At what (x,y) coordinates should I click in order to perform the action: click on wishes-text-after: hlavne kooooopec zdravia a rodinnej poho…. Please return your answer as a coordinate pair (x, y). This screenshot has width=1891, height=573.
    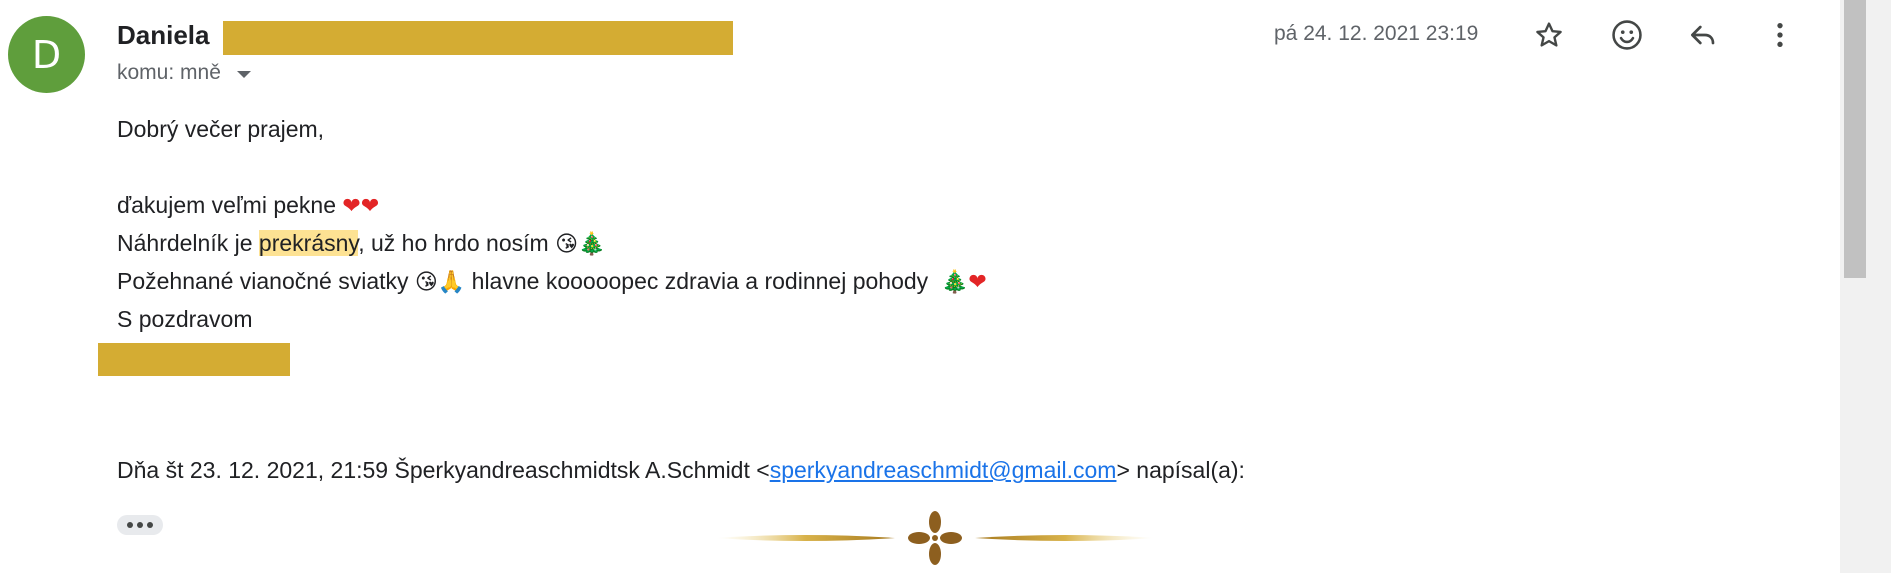
    Looking at the image, I should click on (703, 281).